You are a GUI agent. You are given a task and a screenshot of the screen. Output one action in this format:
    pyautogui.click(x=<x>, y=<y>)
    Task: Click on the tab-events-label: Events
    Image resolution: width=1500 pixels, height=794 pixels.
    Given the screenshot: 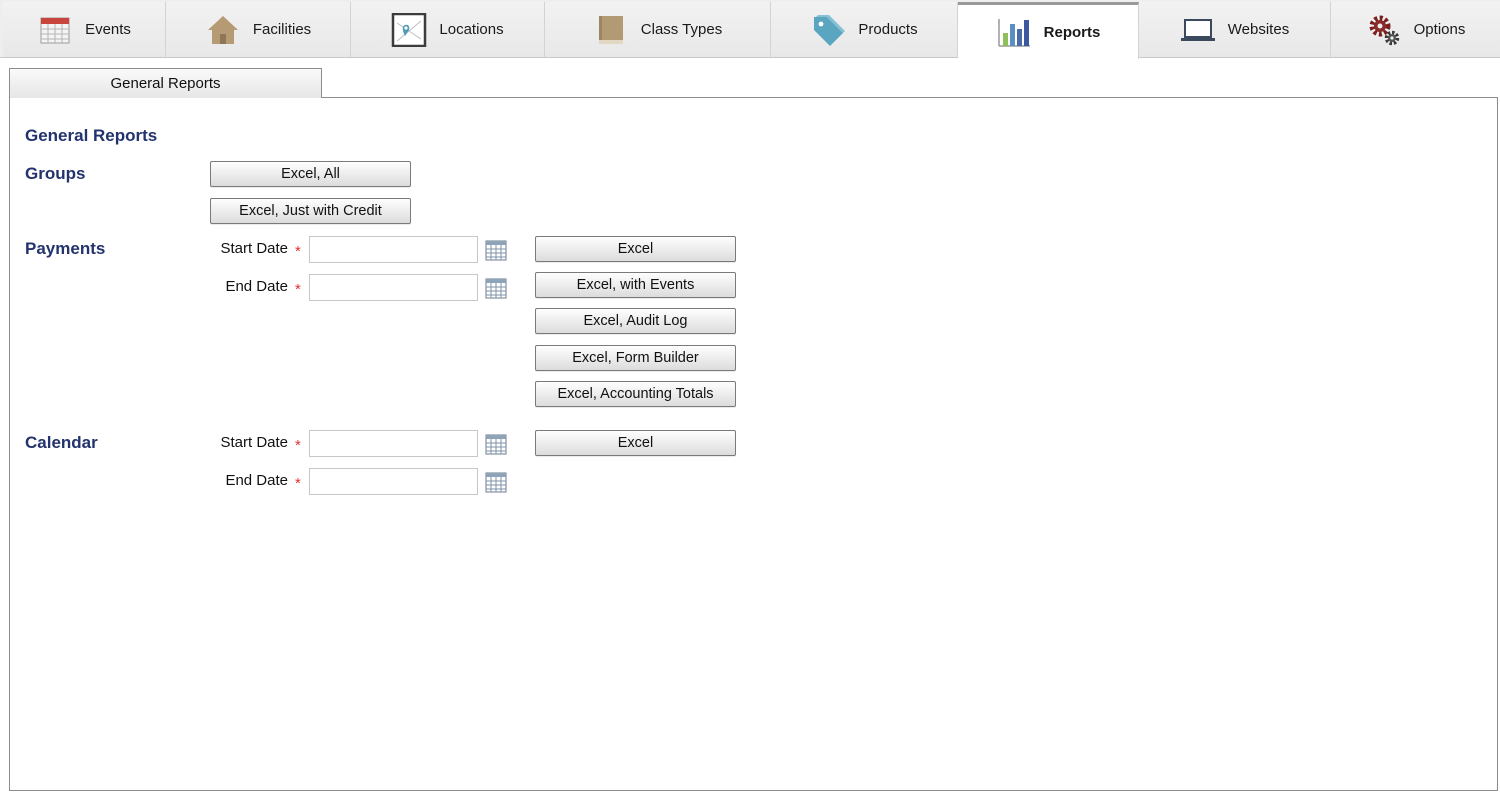 What is the action you would take?
    pyautogui.click(x=108, y=29)
    